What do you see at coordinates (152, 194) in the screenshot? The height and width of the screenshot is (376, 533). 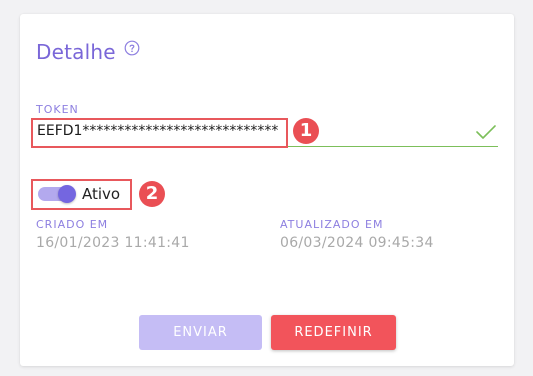 I see `annotation-marker-2: 2` at bounding box center [152, 194].